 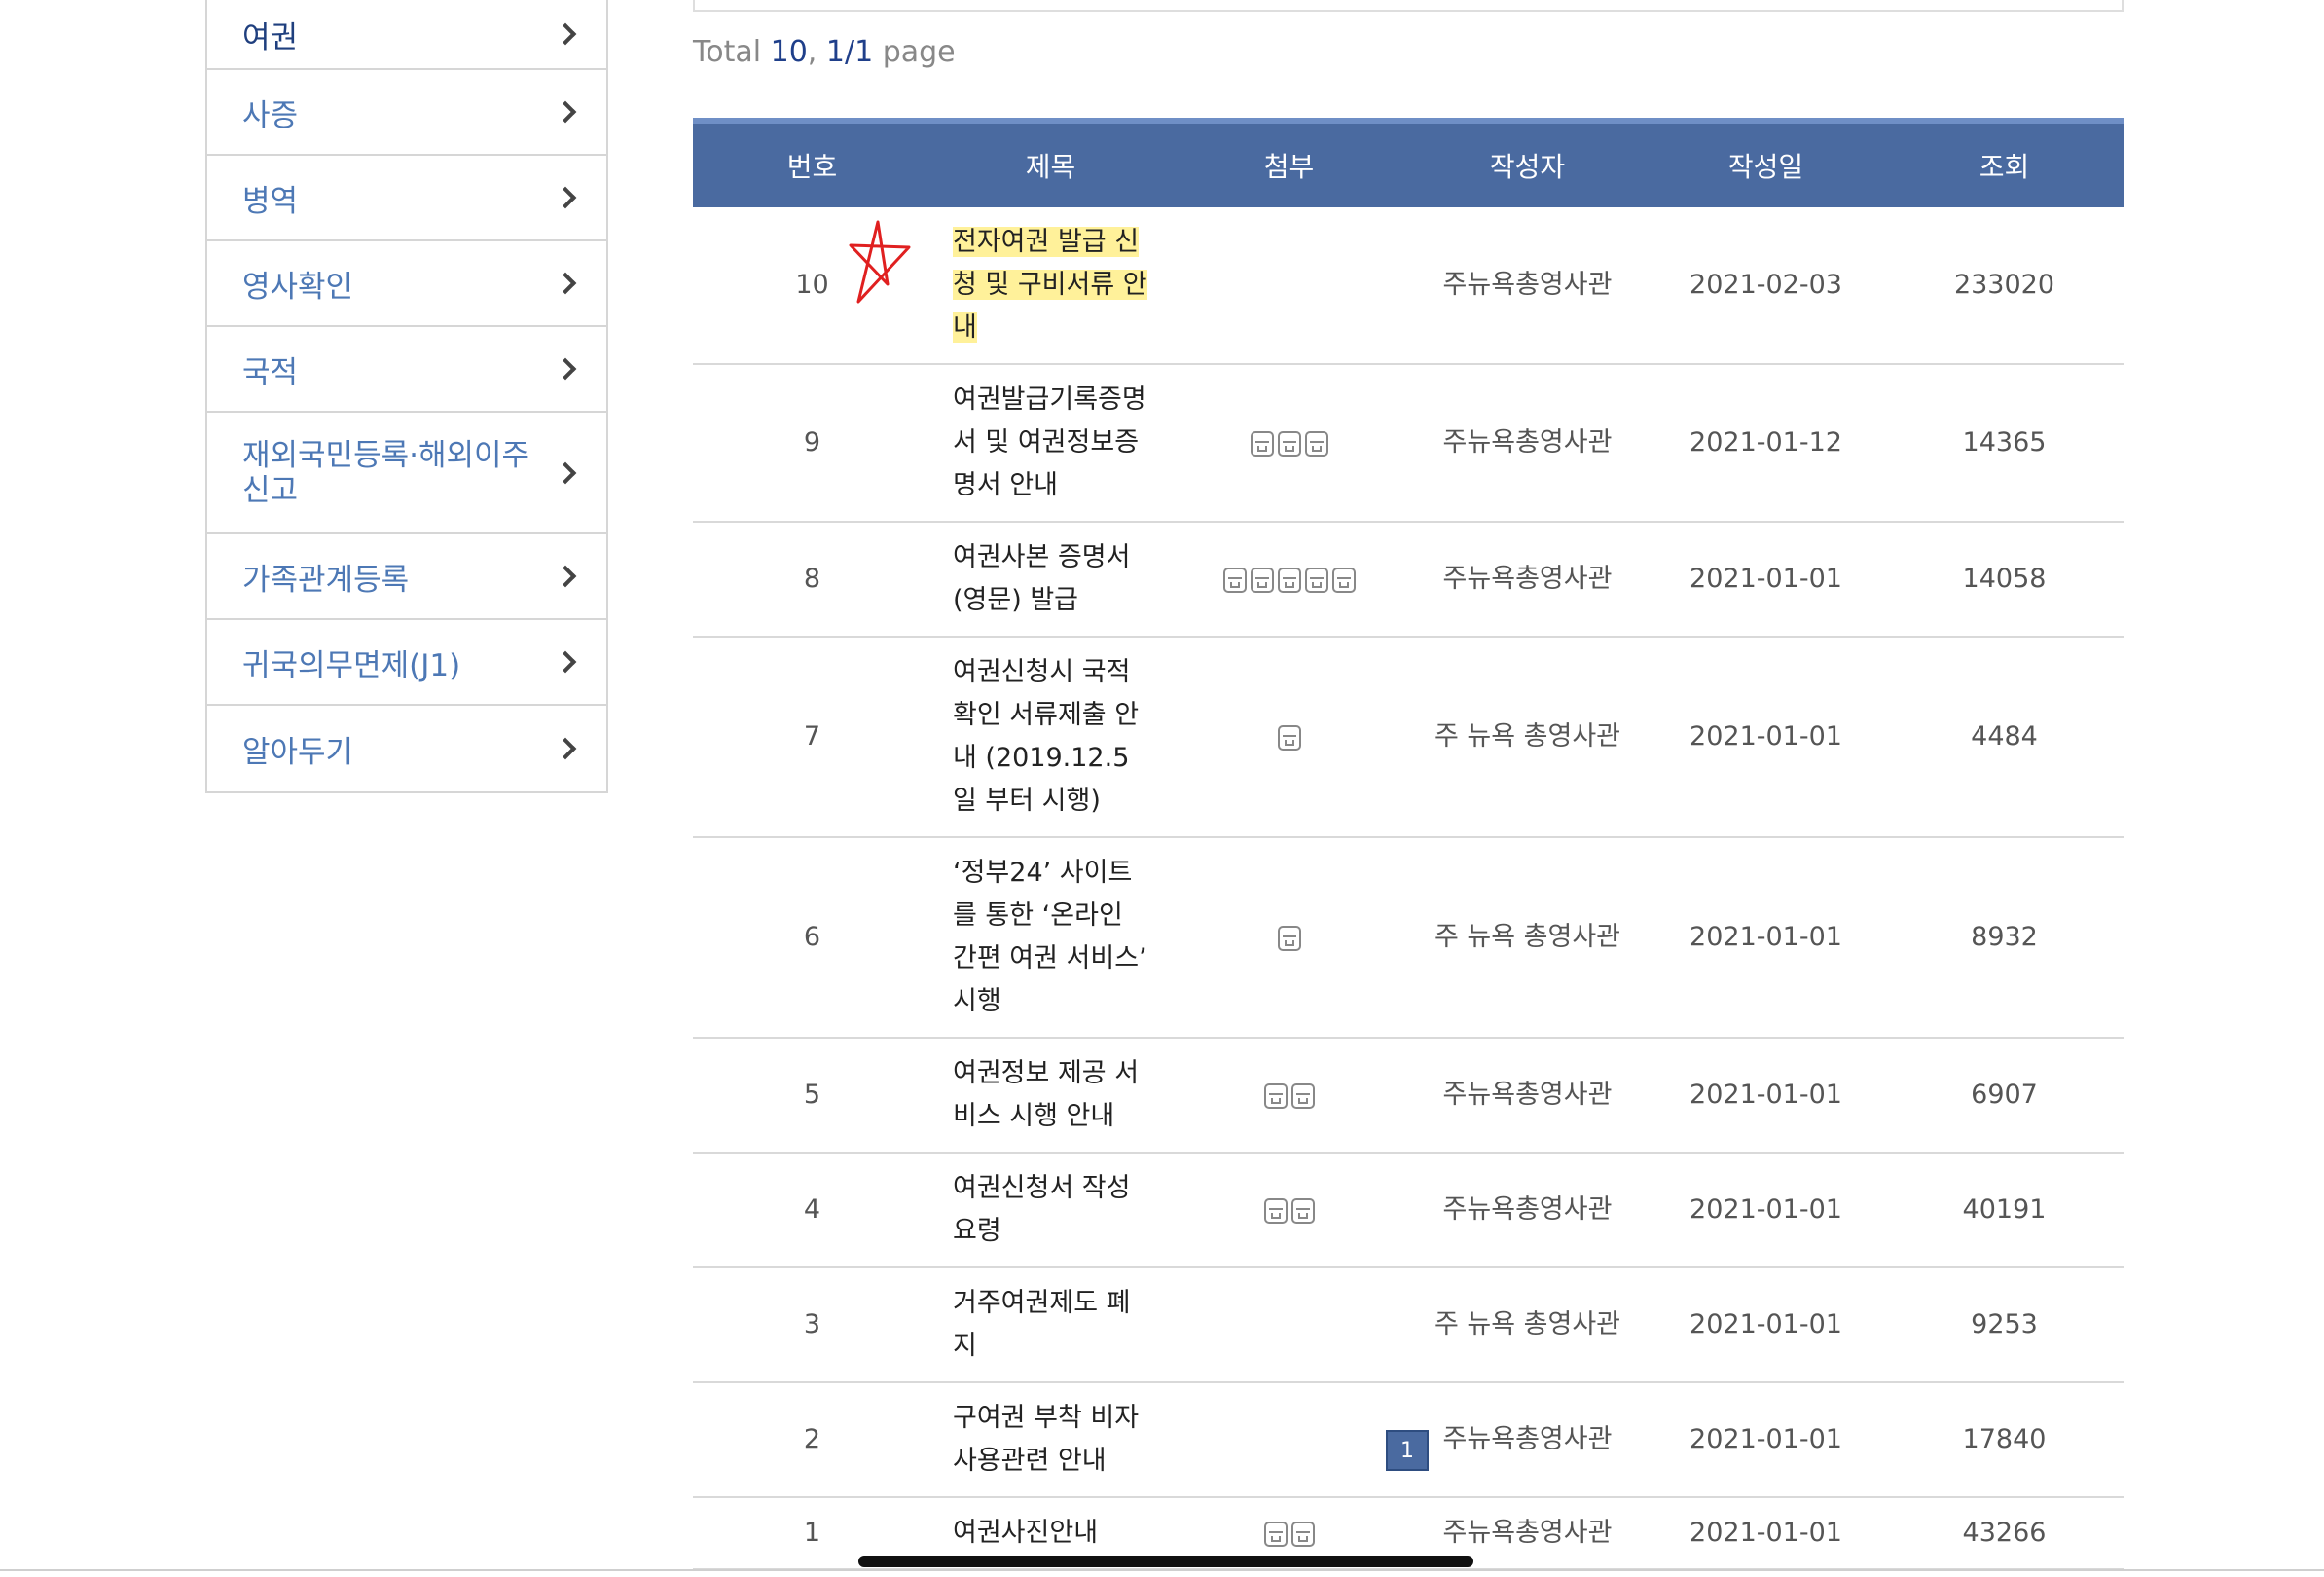 What do you see at coordinates (812, 938) in the screenshot?
I see `row-number: 6` at bounding box center [812, 938].